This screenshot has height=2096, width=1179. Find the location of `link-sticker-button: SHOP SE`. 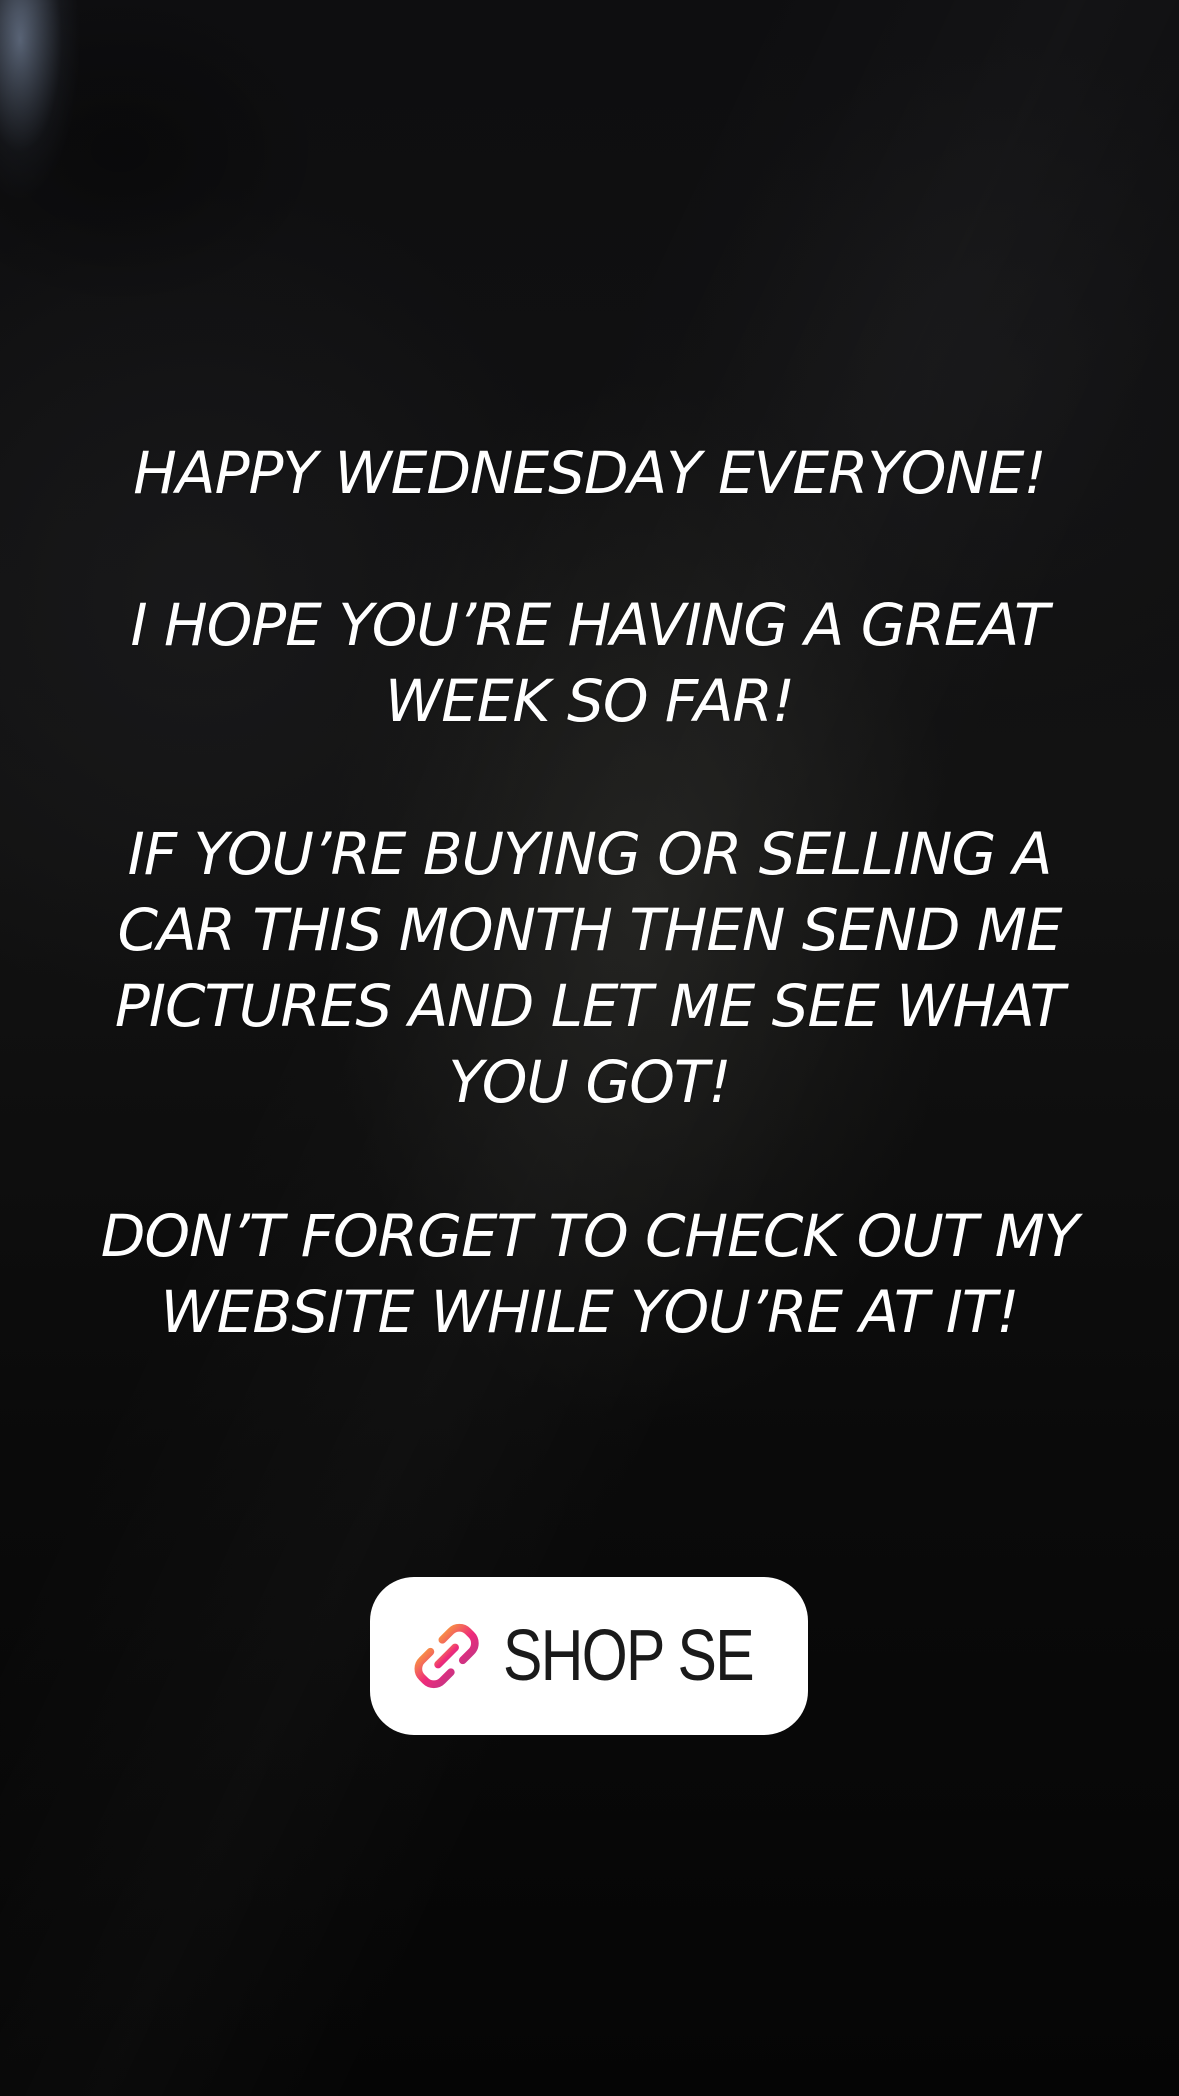

link-sticker-button: SHOP SE is located at coordinates (589, 1656).